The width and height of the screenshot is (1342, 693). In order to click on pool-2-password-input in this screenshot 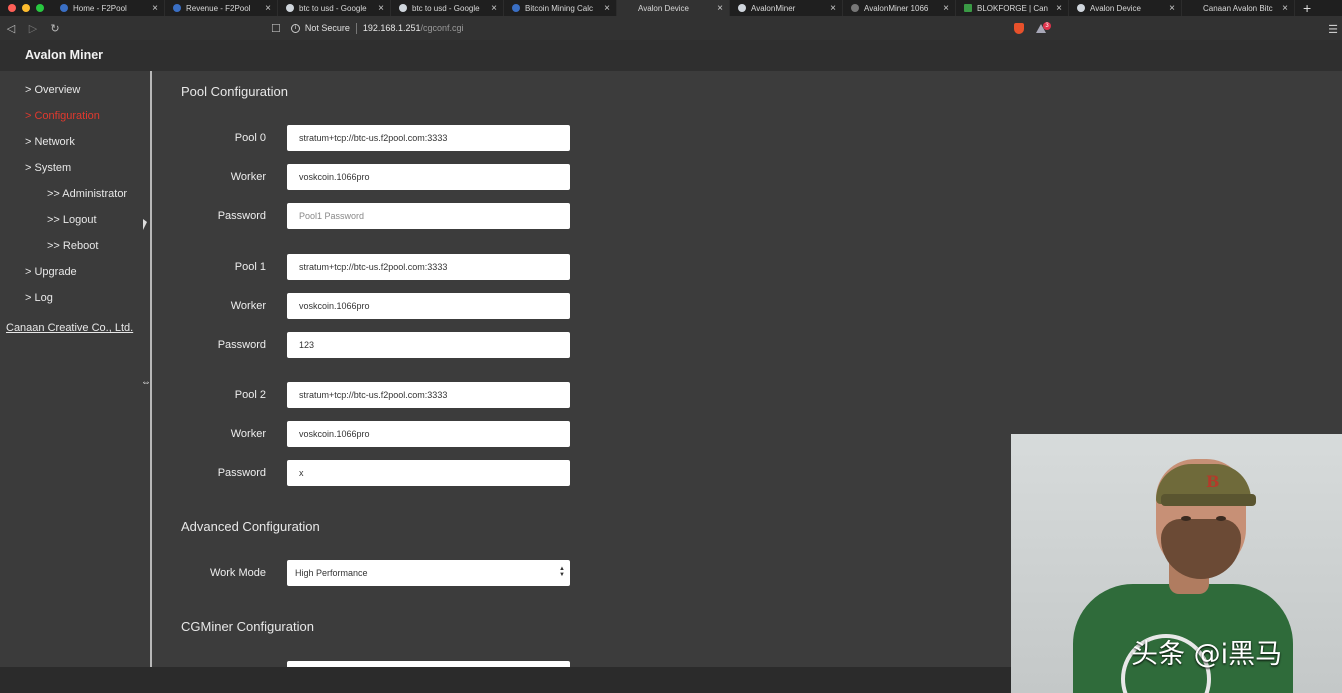, I will do `click(428, 473)`.